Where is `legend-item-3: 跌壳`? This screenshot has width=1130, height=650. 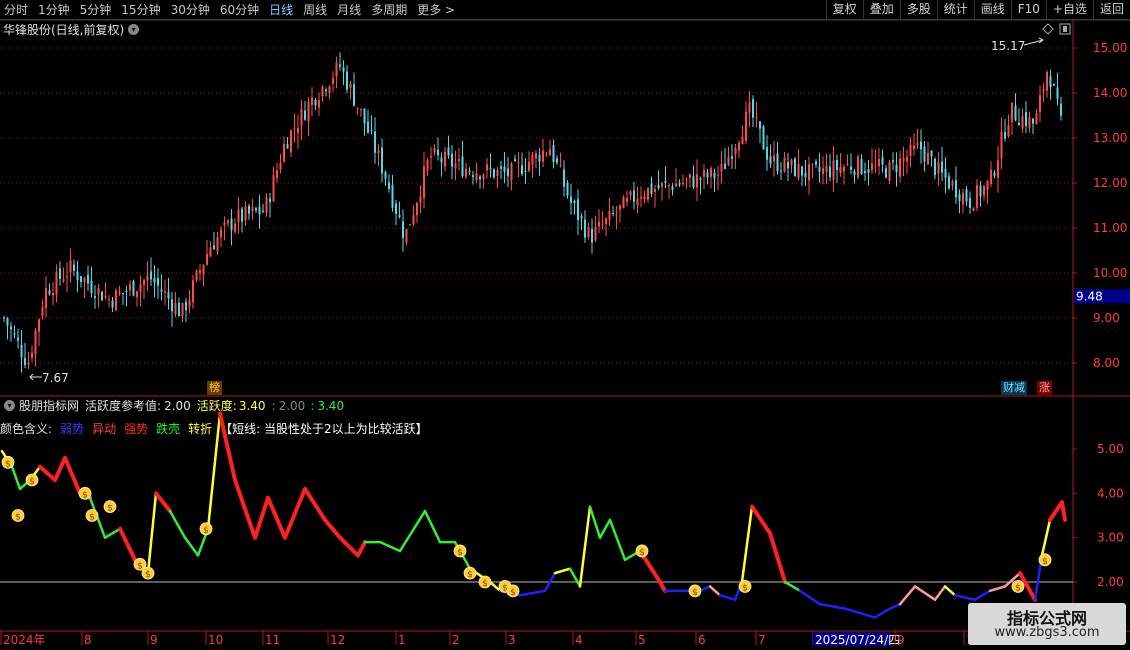
legend-item-3: 跌壳 is located at coordinates (168, 429).